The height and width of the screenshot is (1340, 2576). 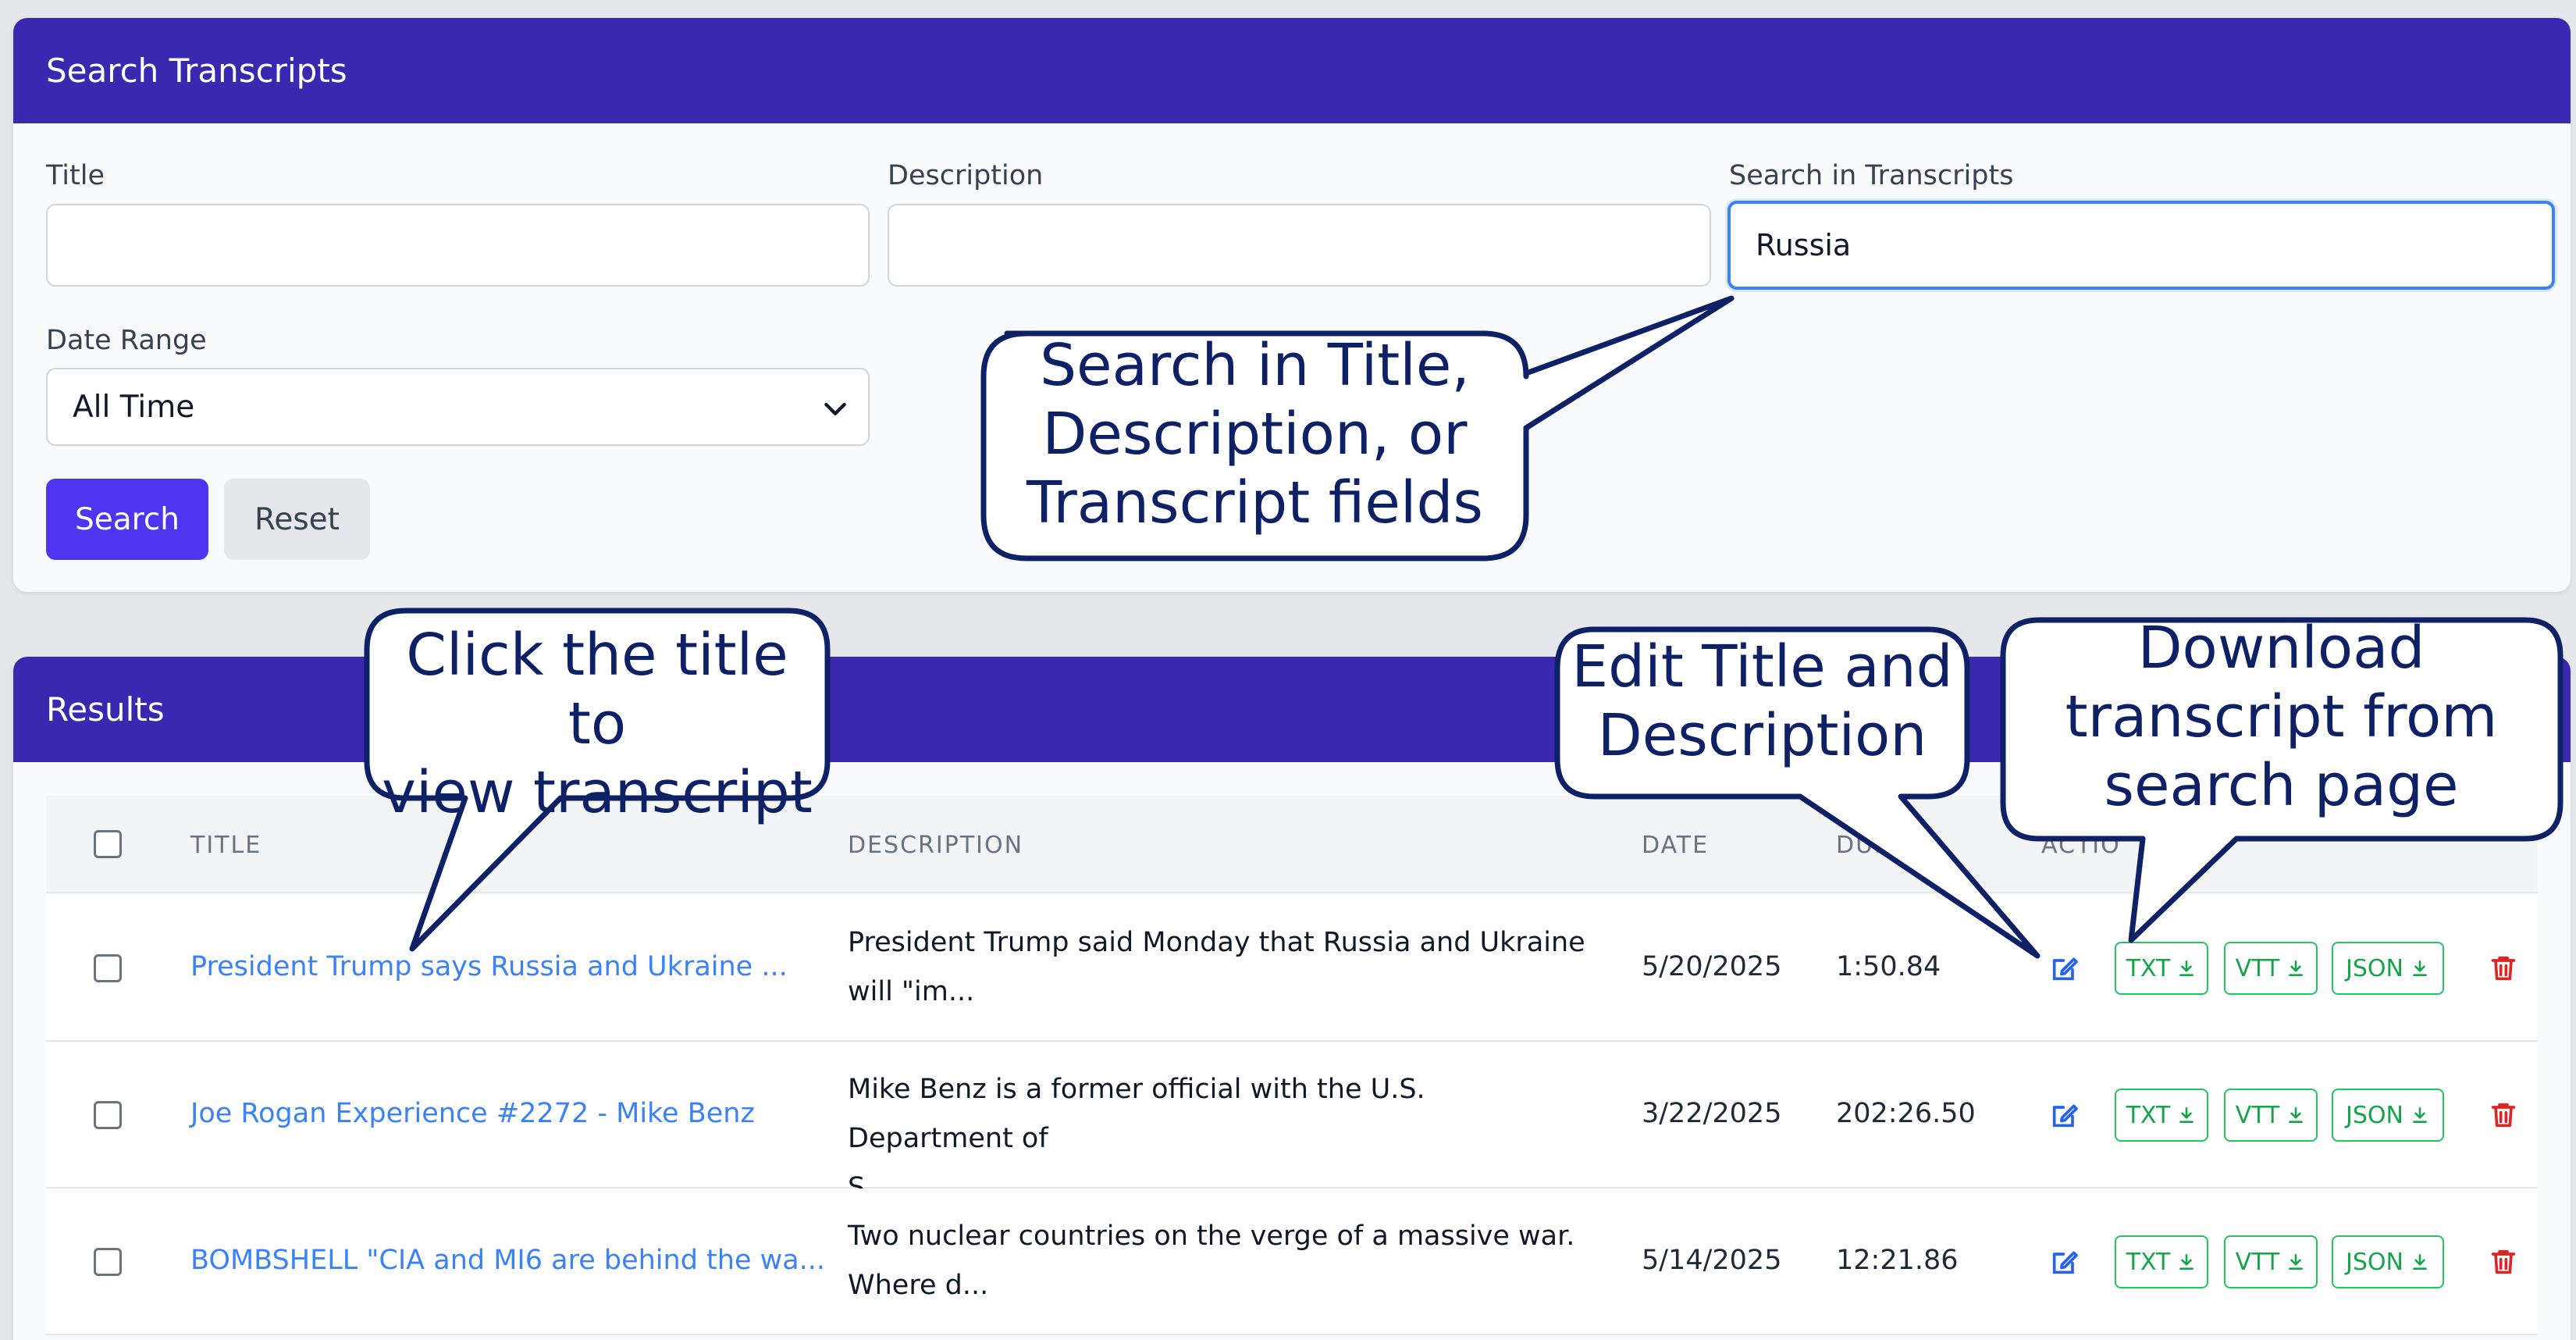 What do you see at coordinates (597, 792) in the screenshot?
I see `callout-line: view transcript` at bounding box center [597, 792].